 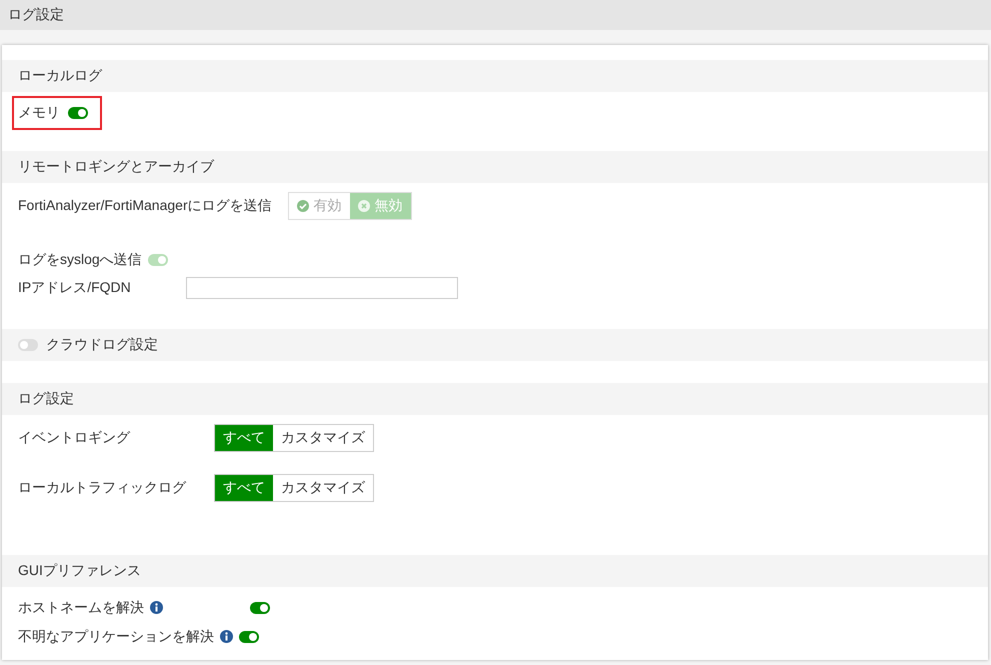 I want to click on setting-label: IPアドレス/FQDN, so click(x=74, y=288).